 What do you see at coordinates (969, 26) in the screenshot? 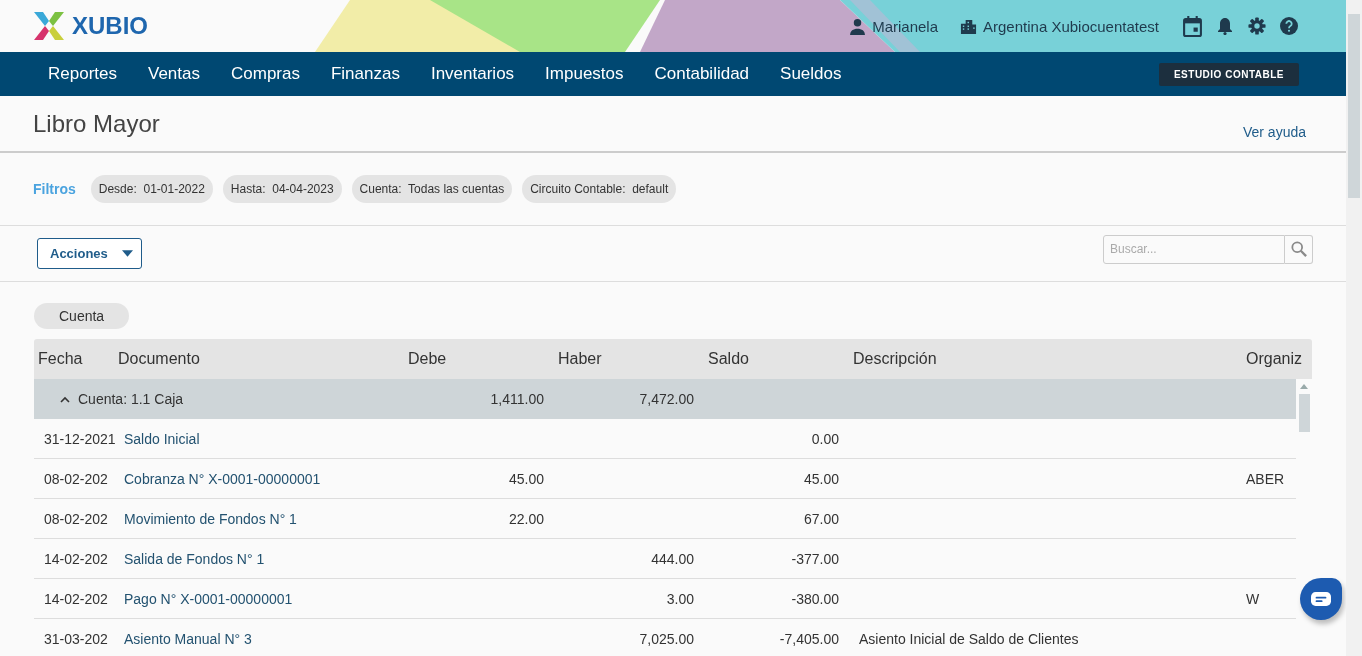
I see `building-icon` at bounding box center [969, 26].